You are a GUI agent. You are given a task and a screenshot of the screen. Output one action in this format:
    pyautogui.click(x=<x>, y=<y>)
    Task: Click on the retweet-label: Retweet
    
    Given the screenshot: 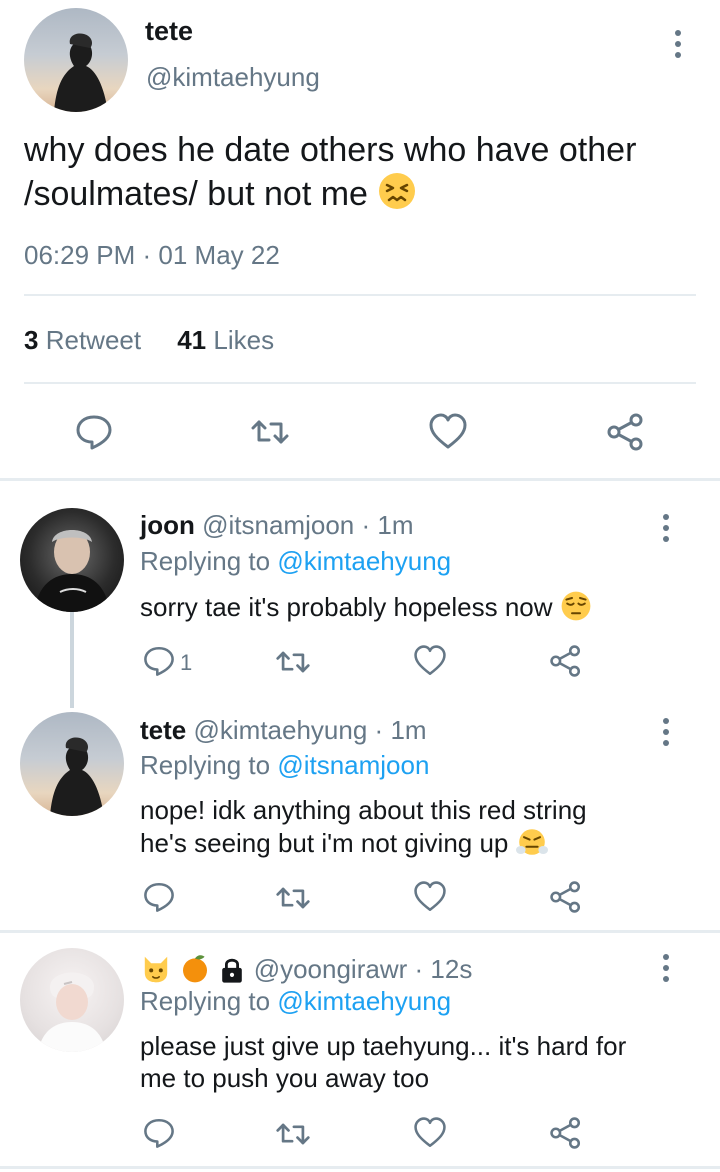 What is the action you would take?
    pyautogui.click(x=93, y=340)
    